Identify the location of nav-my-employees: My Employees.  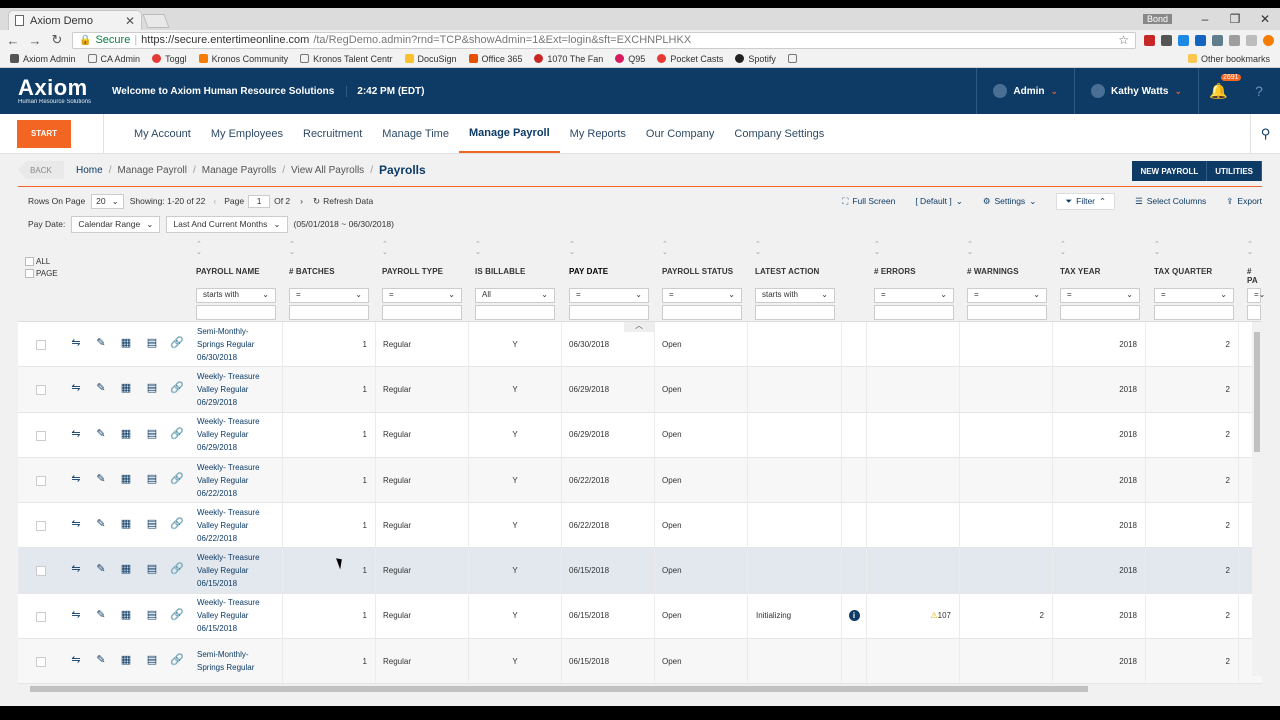
(247, 133).